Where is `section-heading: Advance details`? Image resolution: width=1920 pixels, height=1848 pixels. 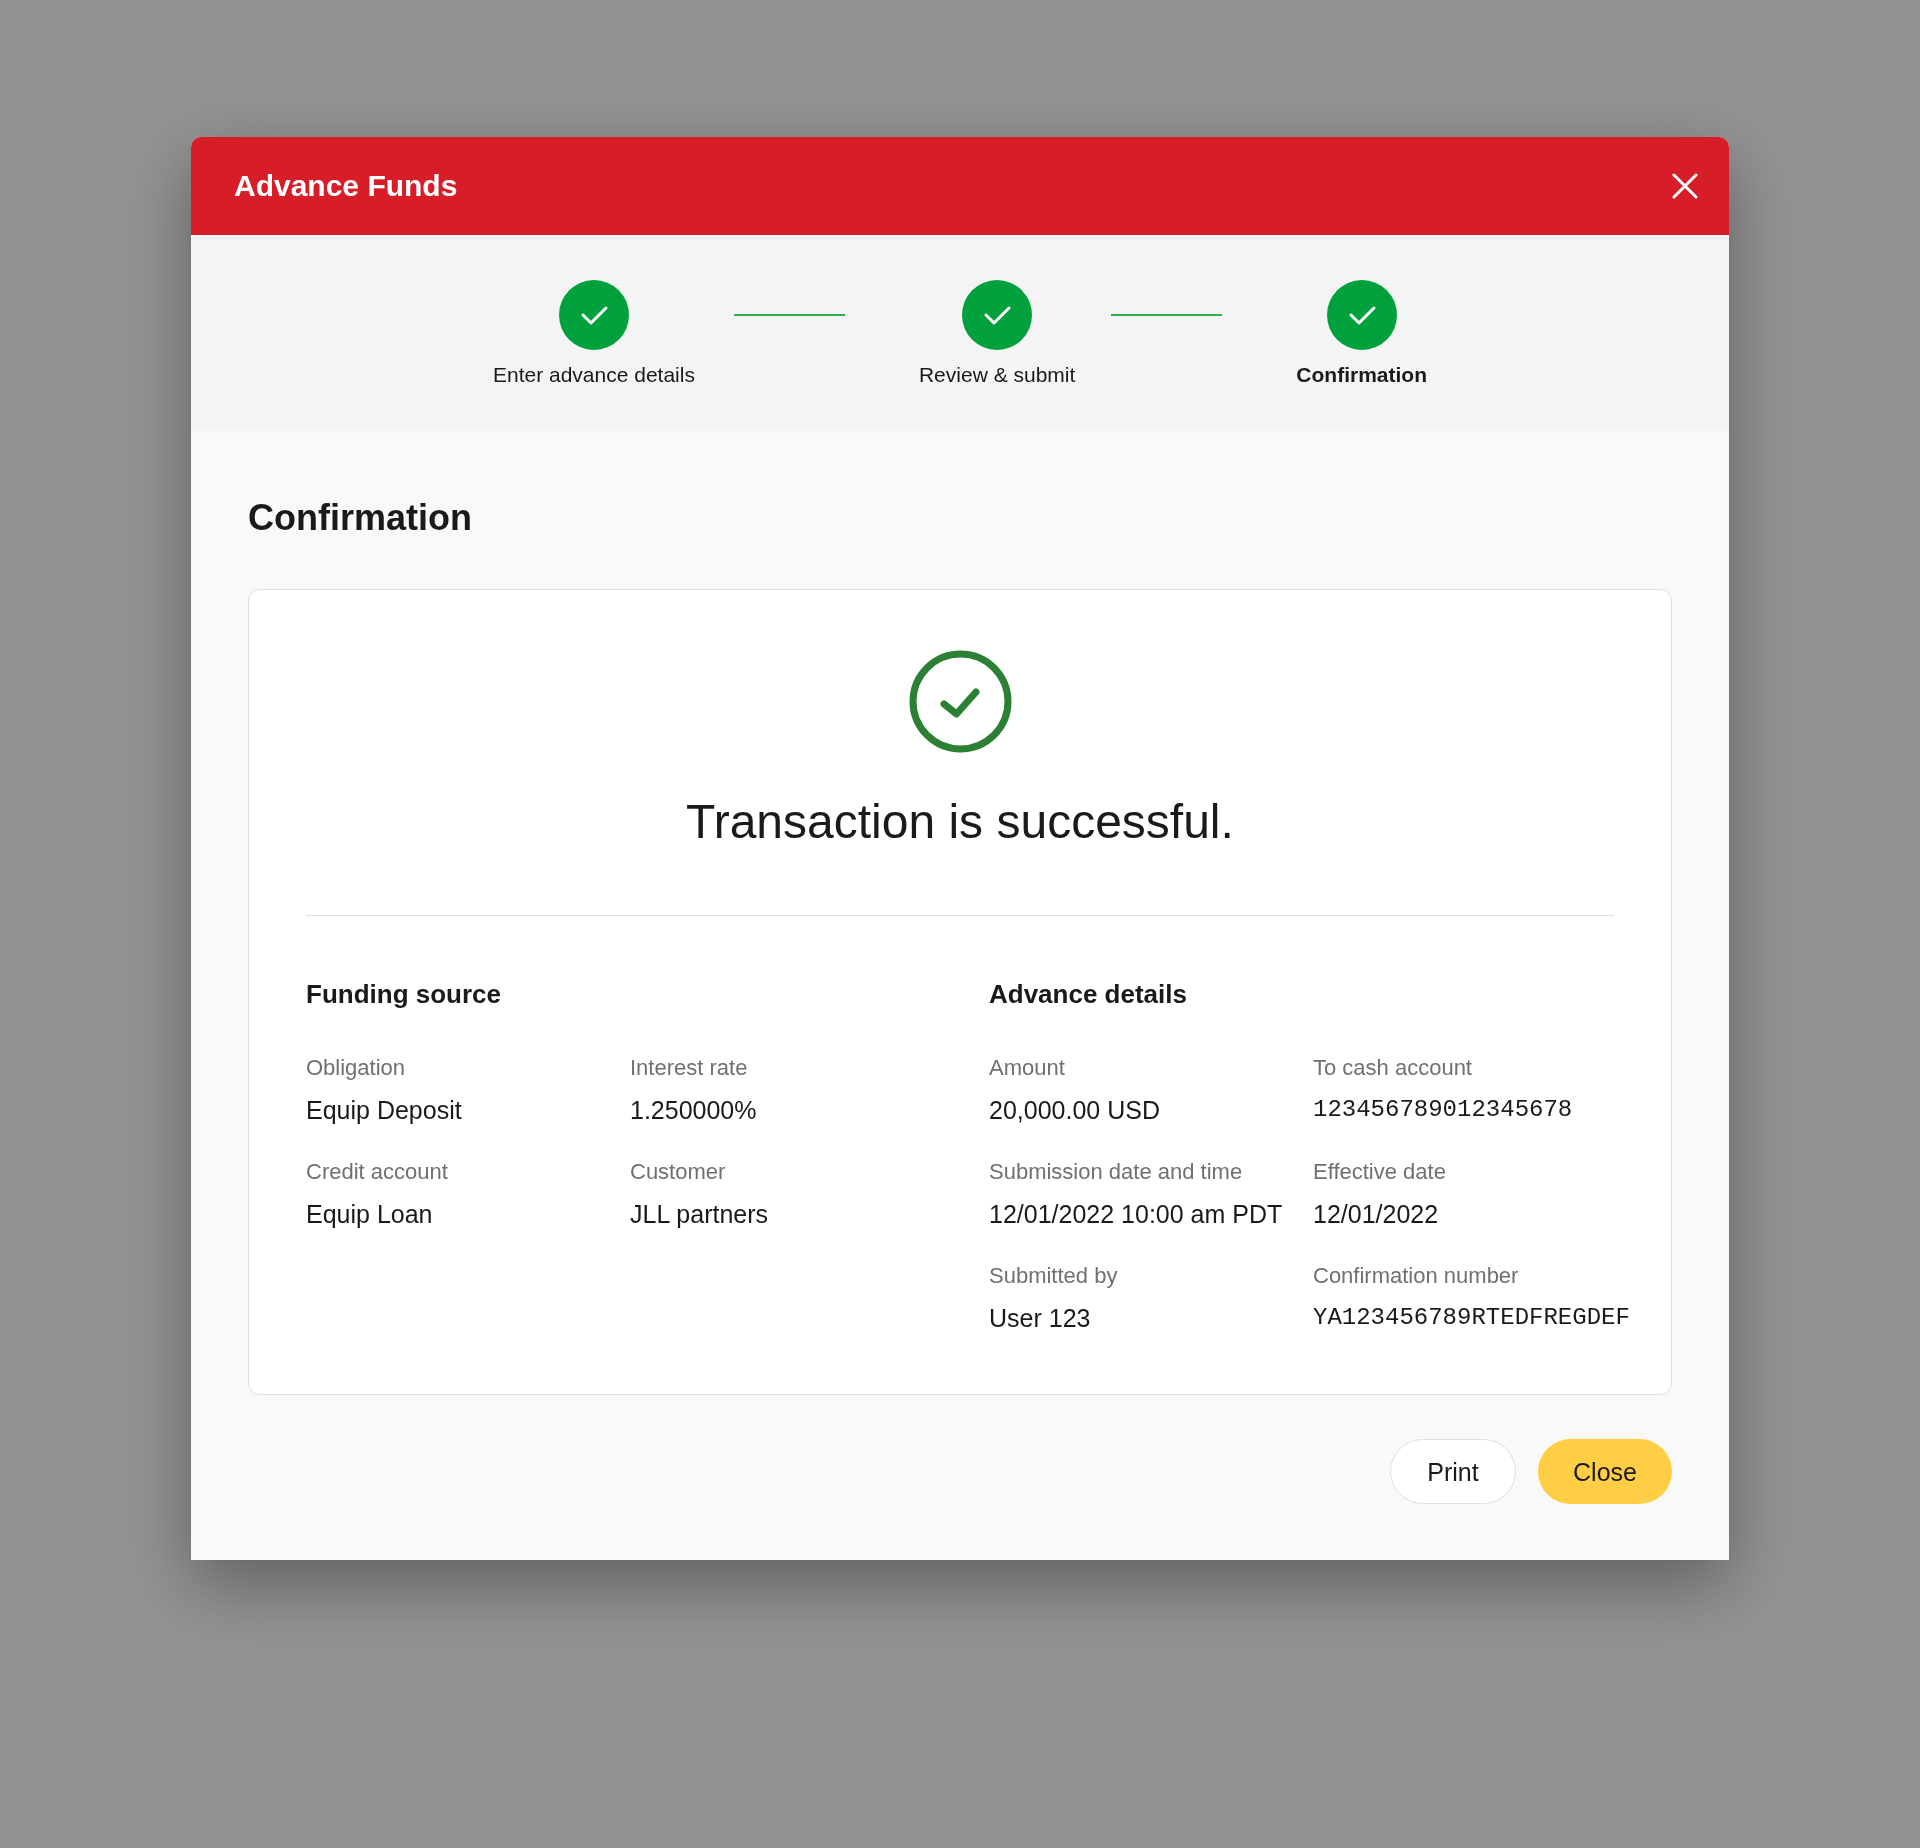 section-heading: Advance details is located at coordinates (1088, 994).